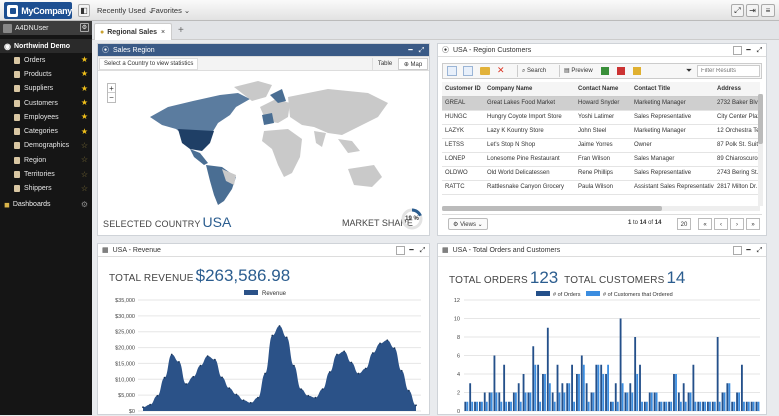 This screenshot has width=779, height=416. I want to click on views-button: ⚙ Views ⌄, so click(468, 224).